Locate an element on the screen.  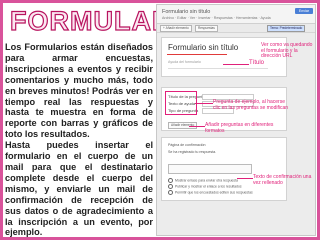
title-highlight is located at coordinates (197, 54).